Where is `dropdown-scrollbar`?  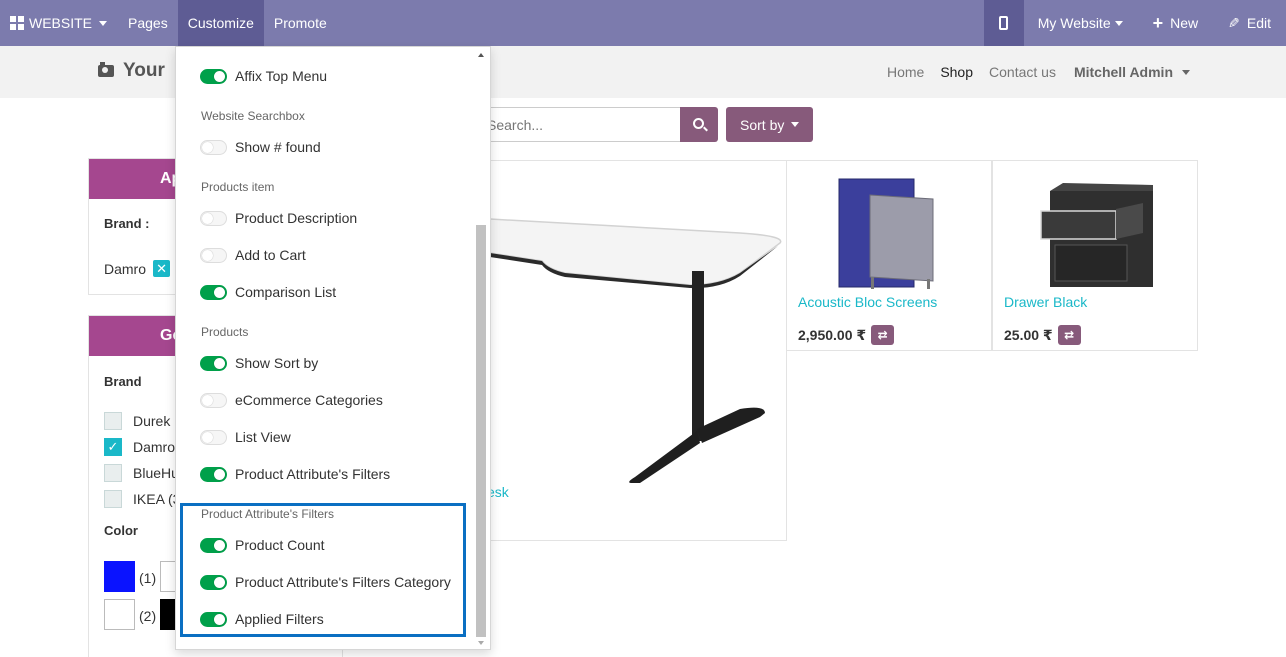 dropdown-scrollbar is located at coordinates (482, 348).